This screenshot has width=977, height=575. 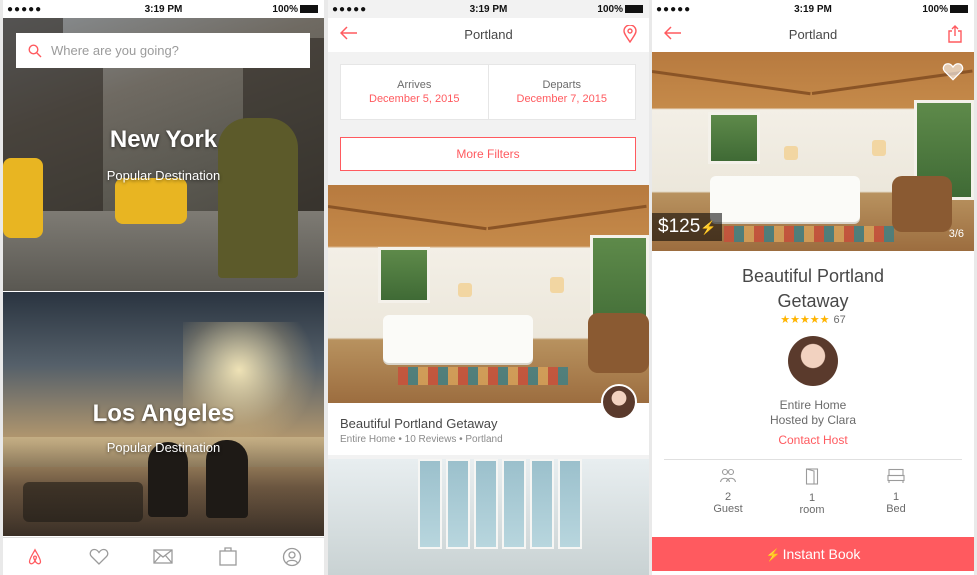 I want to click on amenity-rooms: 1 room, so click(x=812, y=492).